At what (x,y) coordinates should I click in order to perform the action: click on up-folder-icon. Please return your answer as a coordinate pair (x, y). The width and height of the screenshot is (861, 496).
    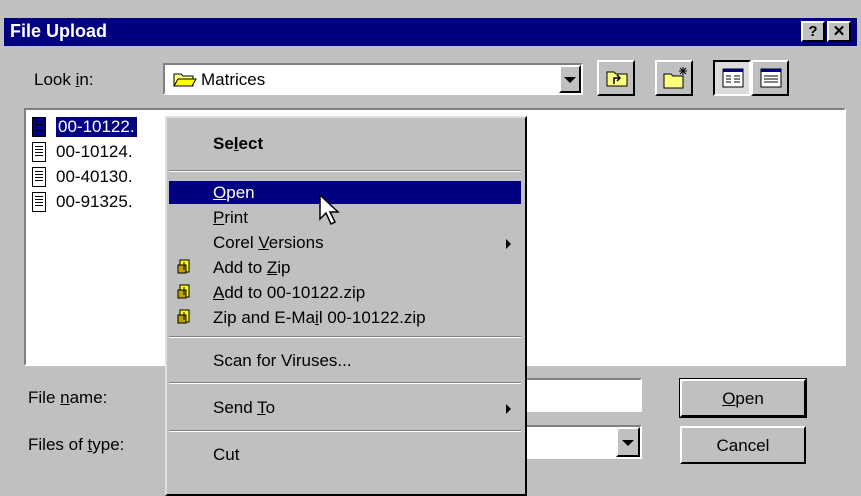
    Looking at the image, I should click on (617, 79).